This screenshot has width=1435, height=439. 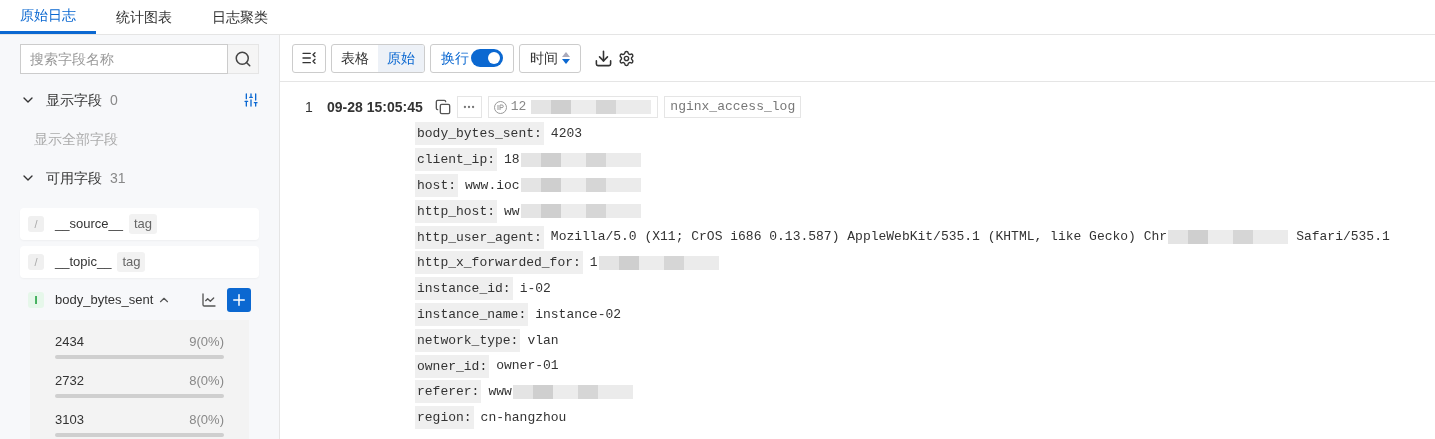 What do you see at coordinates (209, 300) in the screenshot?
I see `chart-icon` at bounding box center [209, 300].